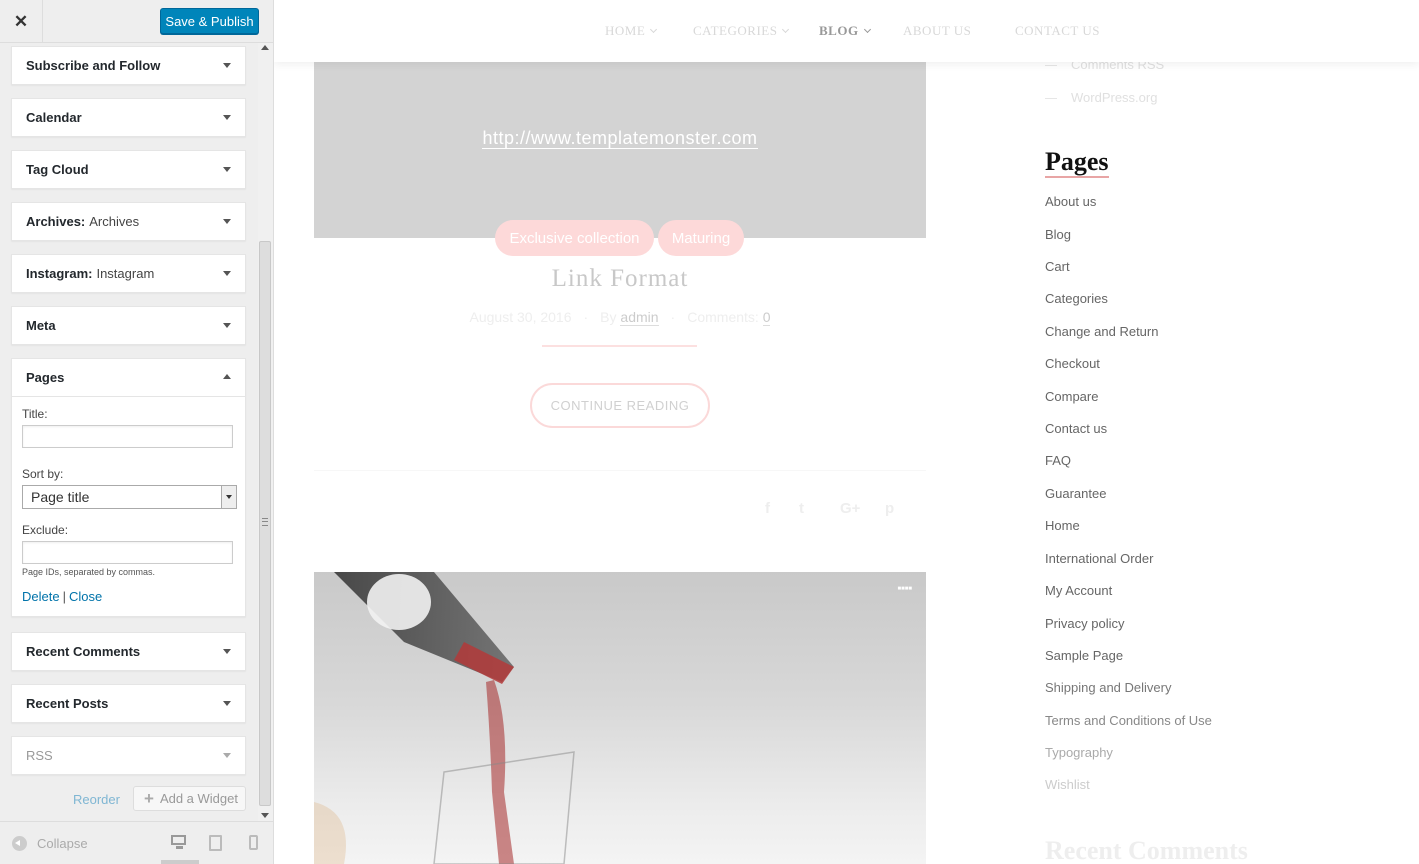  I want to click on panel-scrollbar, so click(265, 432).